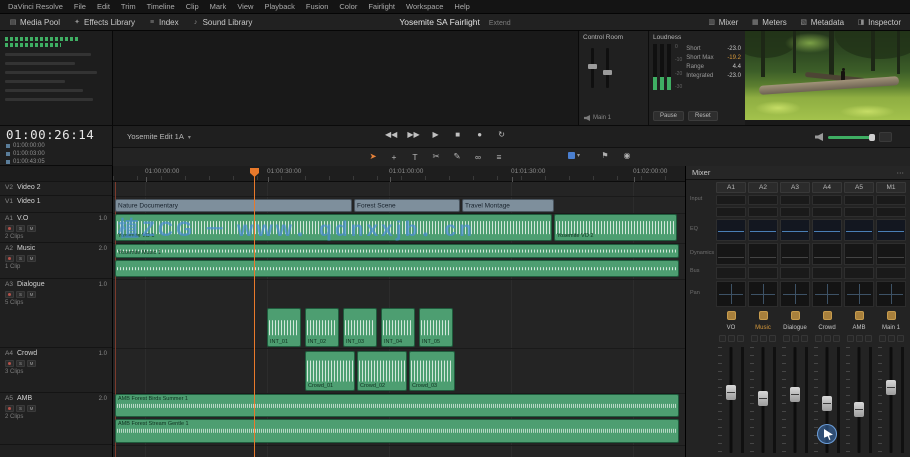  Describe the element at coordinates (424, 6) in the screenshot. I see `menu-item: Workspace` at that location.